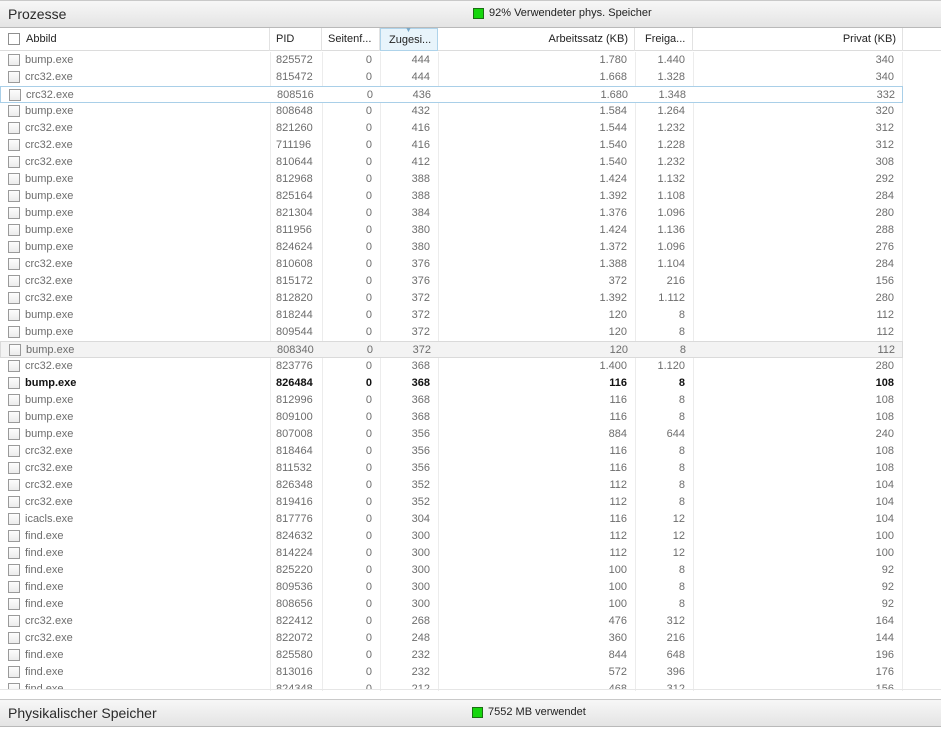 The height and width of the screenshot is (738, 941). What do you see at coordinates (798, 39) in the screenshot?
I see `column-header-privat: Privat (KB)` at bounding box center [798, 39].